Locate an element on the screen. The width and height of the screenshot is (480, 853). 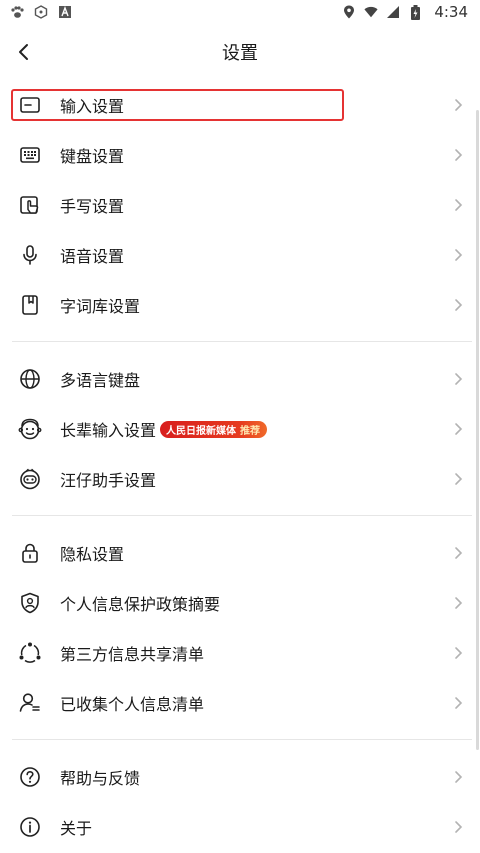
settings-item-label: 多语言键盘 is located at coordinates (100, 380).